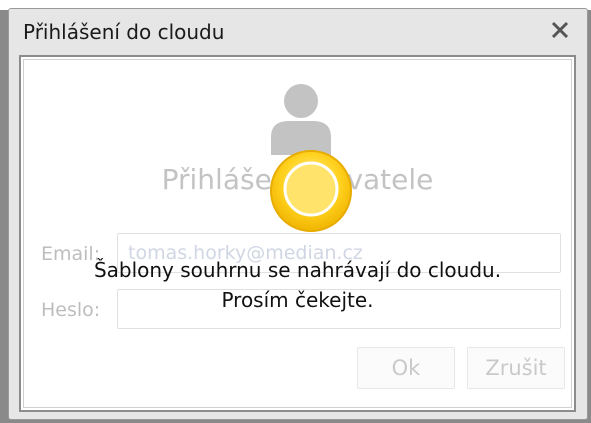  Describe the element at coordinates (301, 119) in the screenshot. I see `user-icon` at that location.